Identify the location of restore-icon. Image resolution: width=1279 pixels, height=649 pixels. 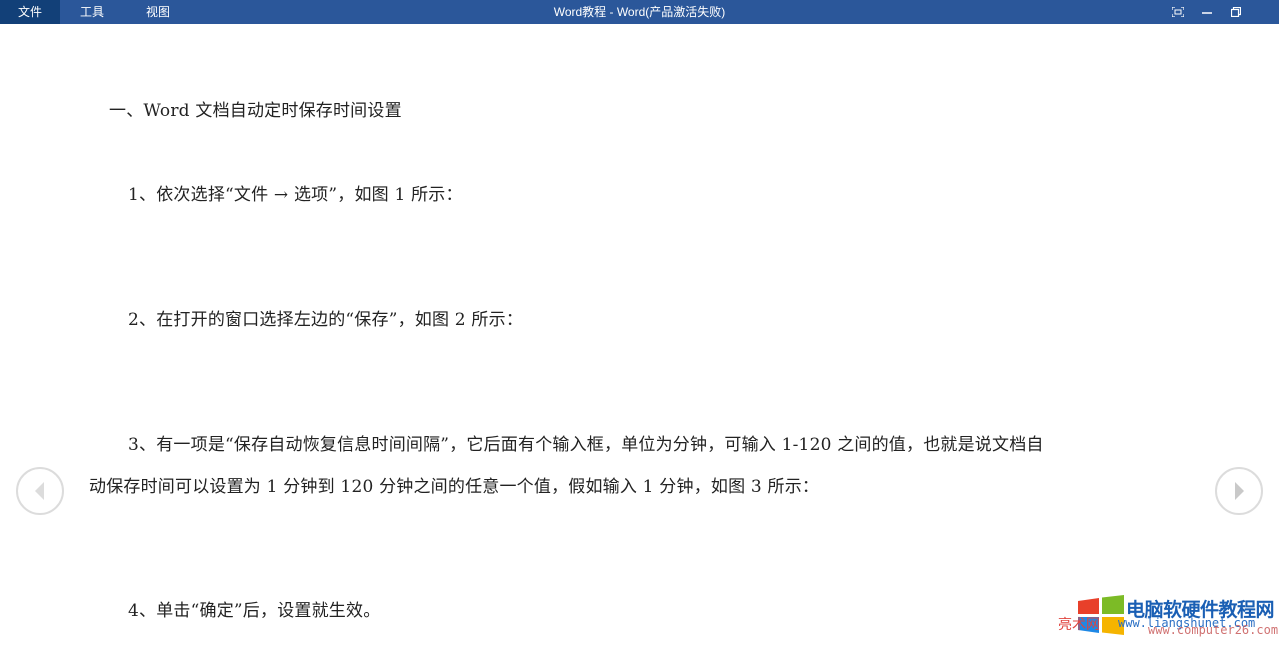
(1235, 12).